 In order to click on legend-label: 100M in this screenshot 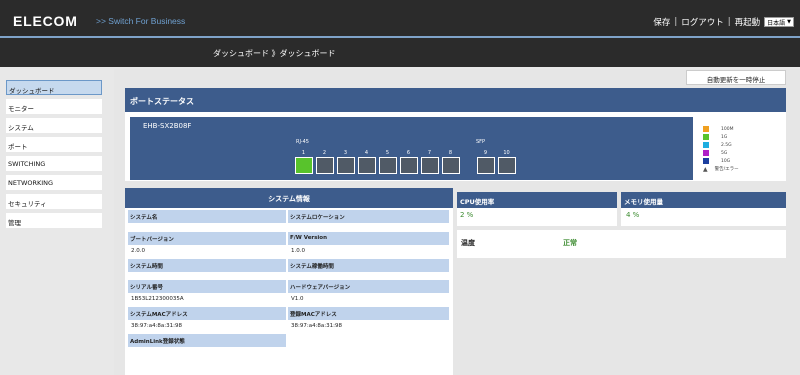, I will do `click(727, 129)`.